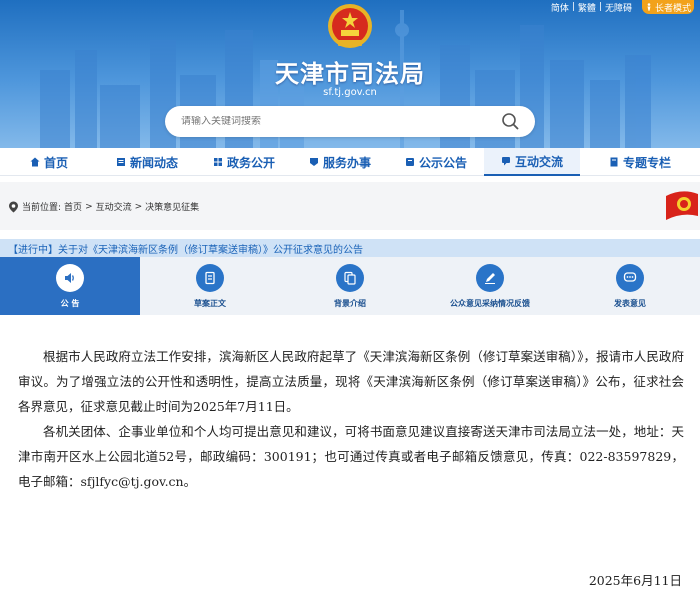 This screenshot has width=700, height=596. Describe the element at coordinates (409, 162) in the screenshot. I see `notice-icon` at that location.